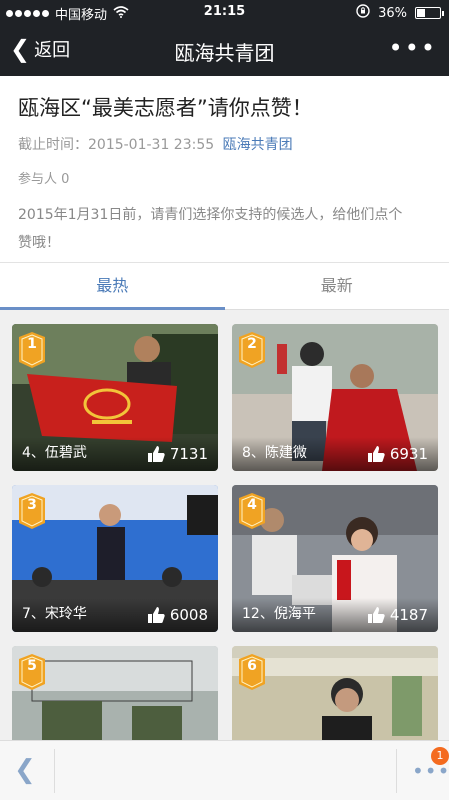 The image size is (449, 800). Describe the element at coordinates (115, 397) in the screenshot. I see `candidate-card: 1 4、伍碧武 7131` at that location.